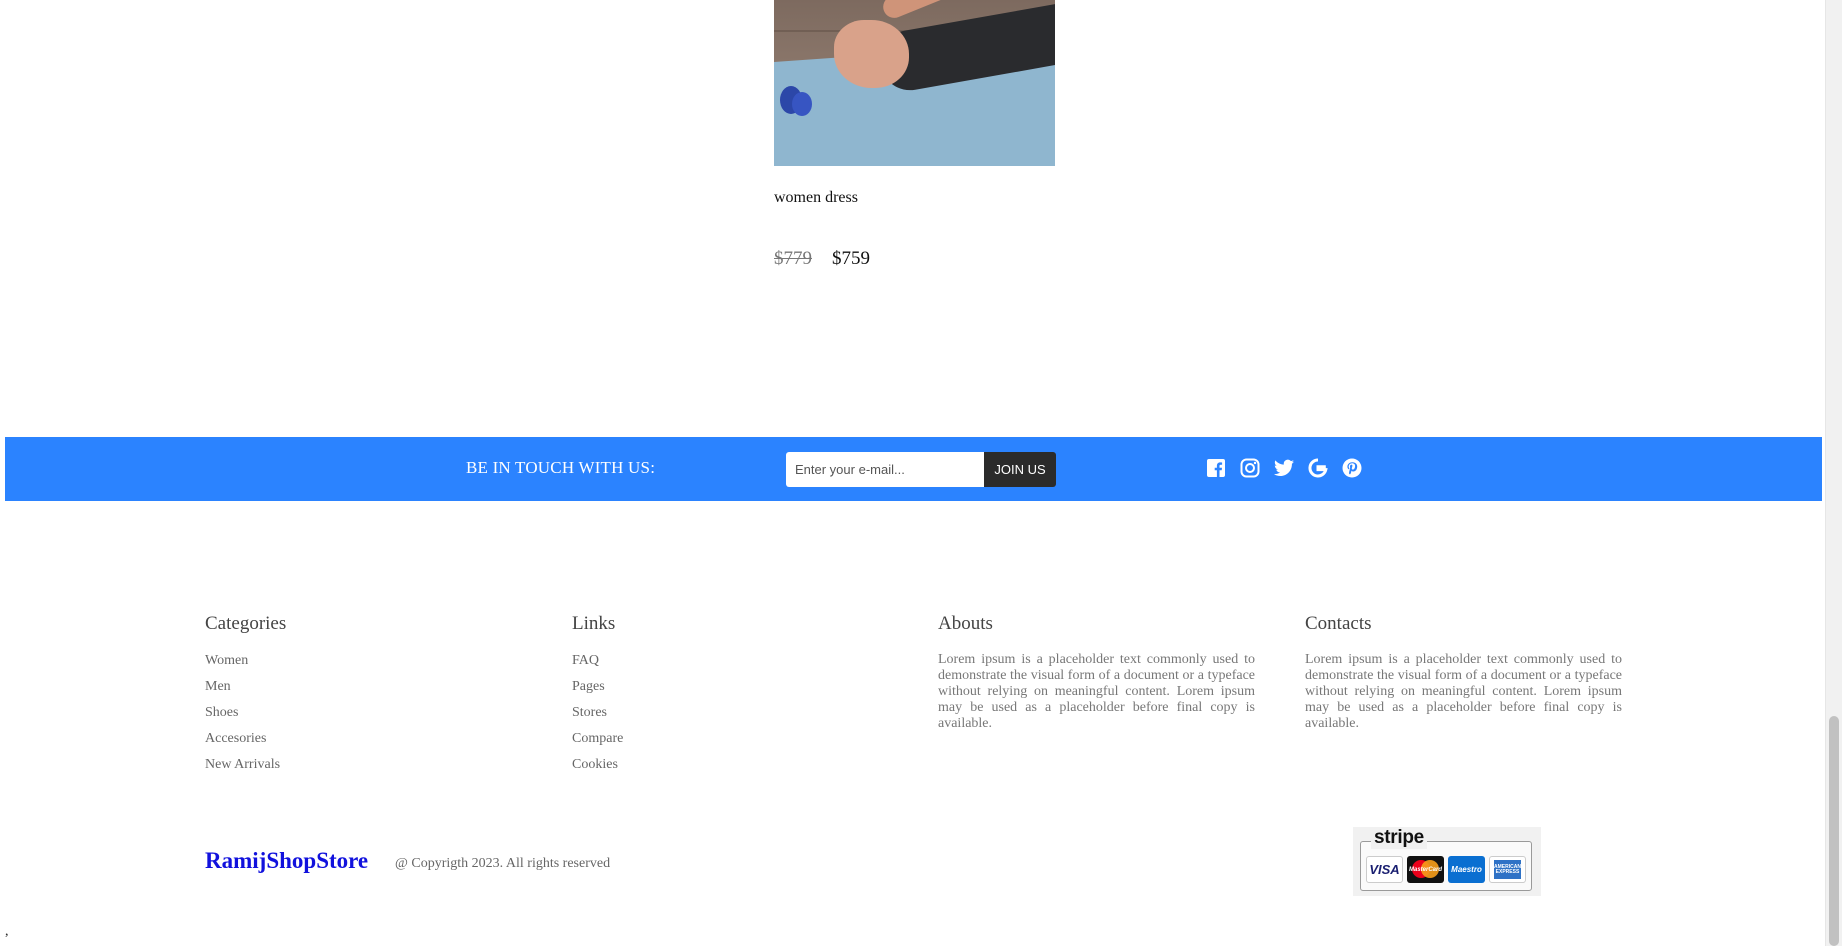 The height and width of the screenshot is (946, 1842). Describe the element at coordinates (245, 691) in the screenshot. I see `category-link-men: Men` at that location.